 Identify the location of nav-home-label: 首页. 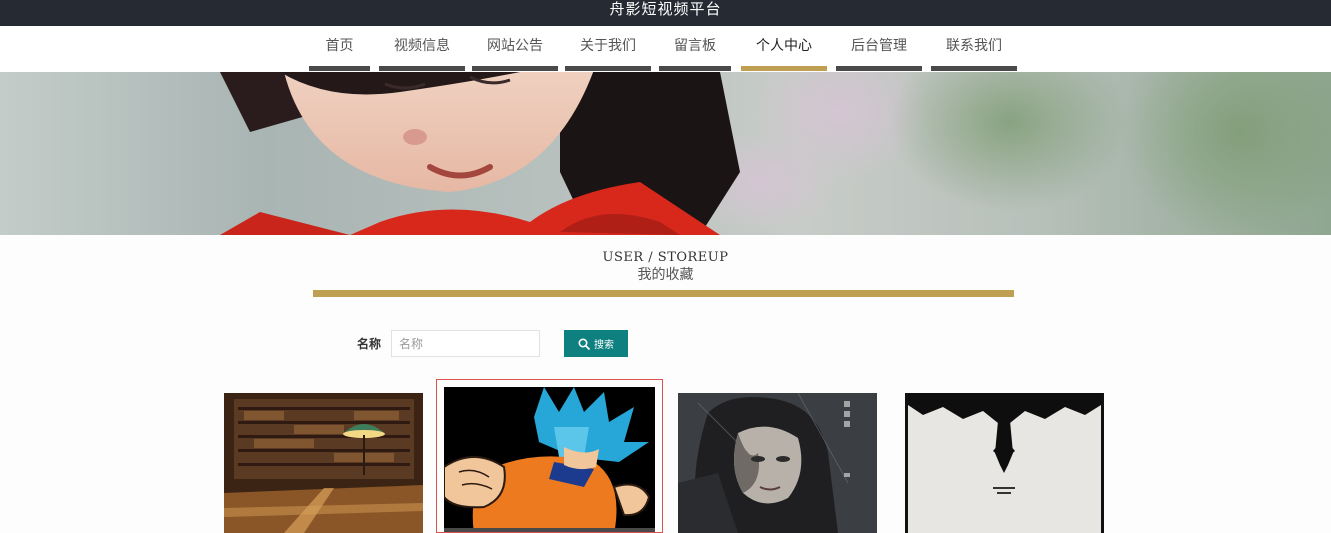
(339, 46).